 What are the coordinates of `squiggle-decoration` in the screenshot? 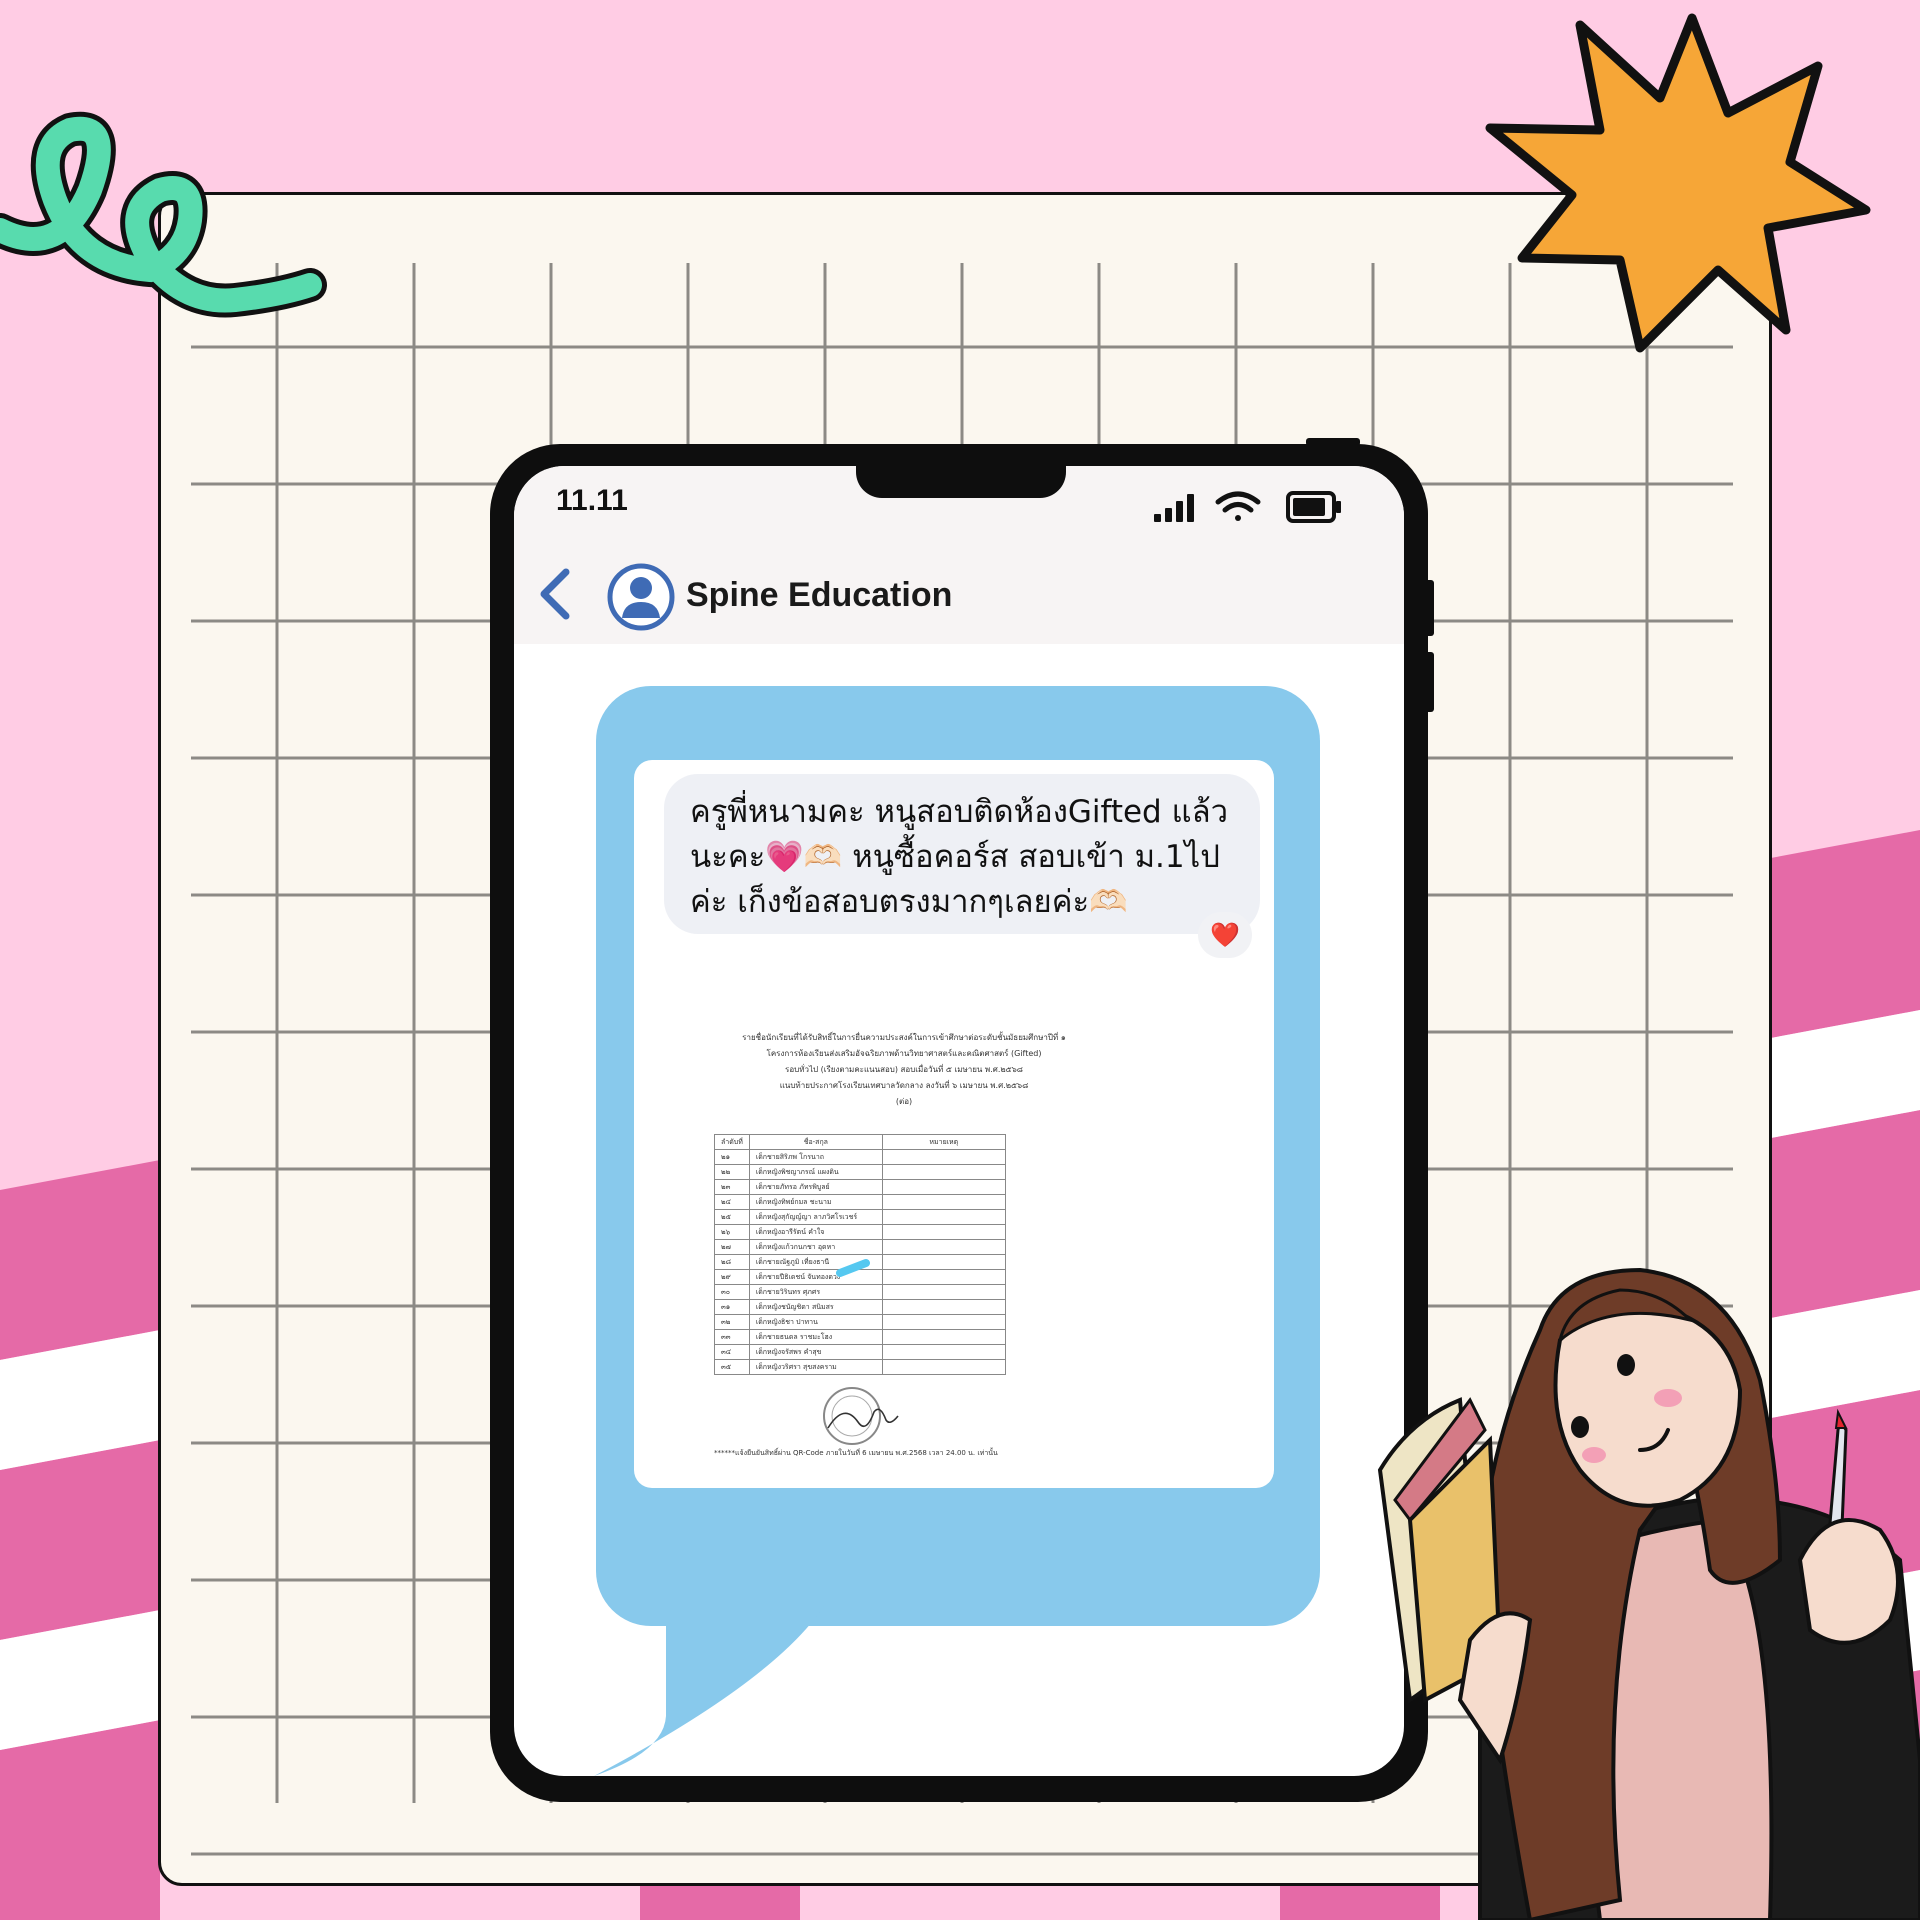 It's located at (163, 214).